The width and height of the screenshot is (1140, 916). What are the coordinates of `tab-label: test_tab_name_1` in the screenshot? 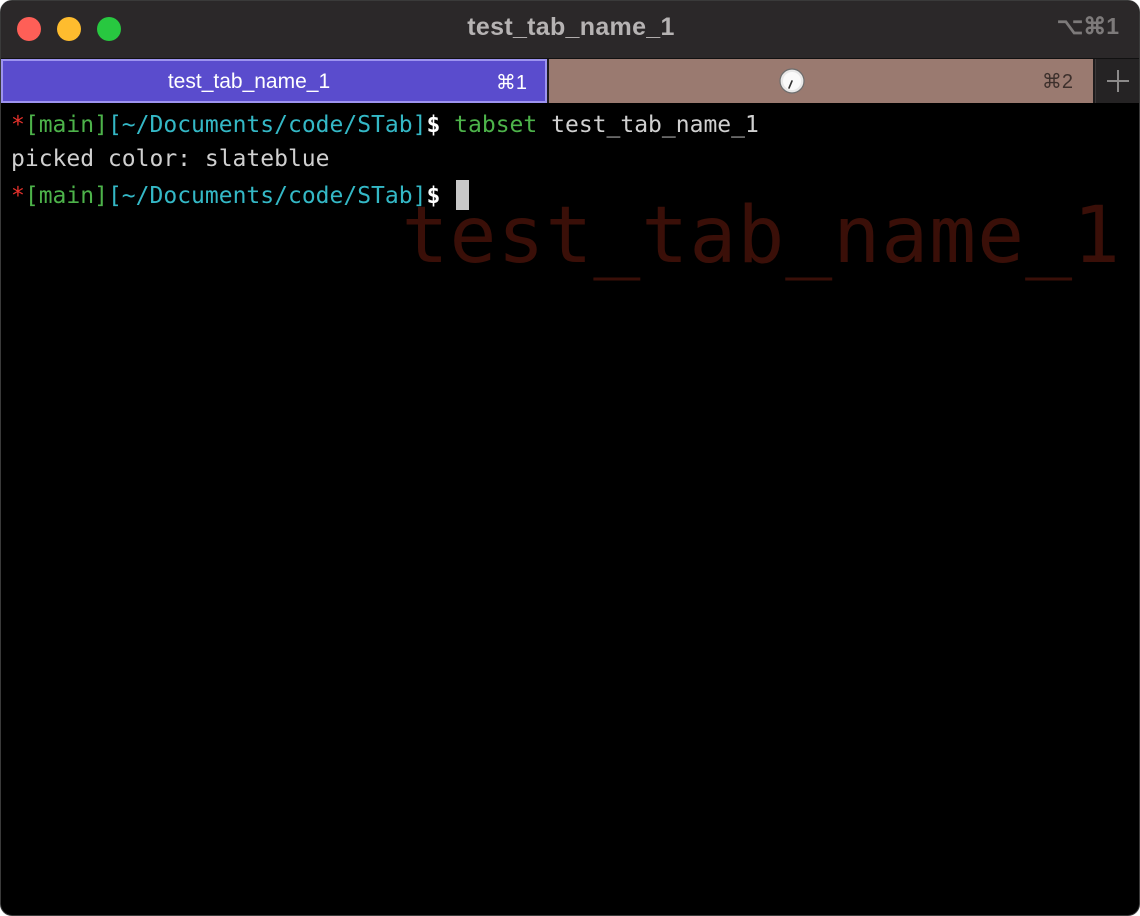 It's located at (249, 81).